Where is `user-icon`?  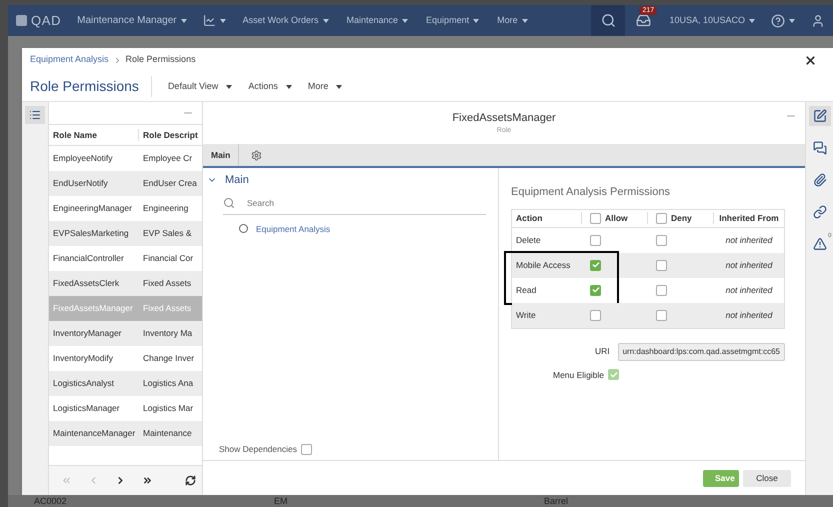
user-icon is located at coordinates (818, 21).